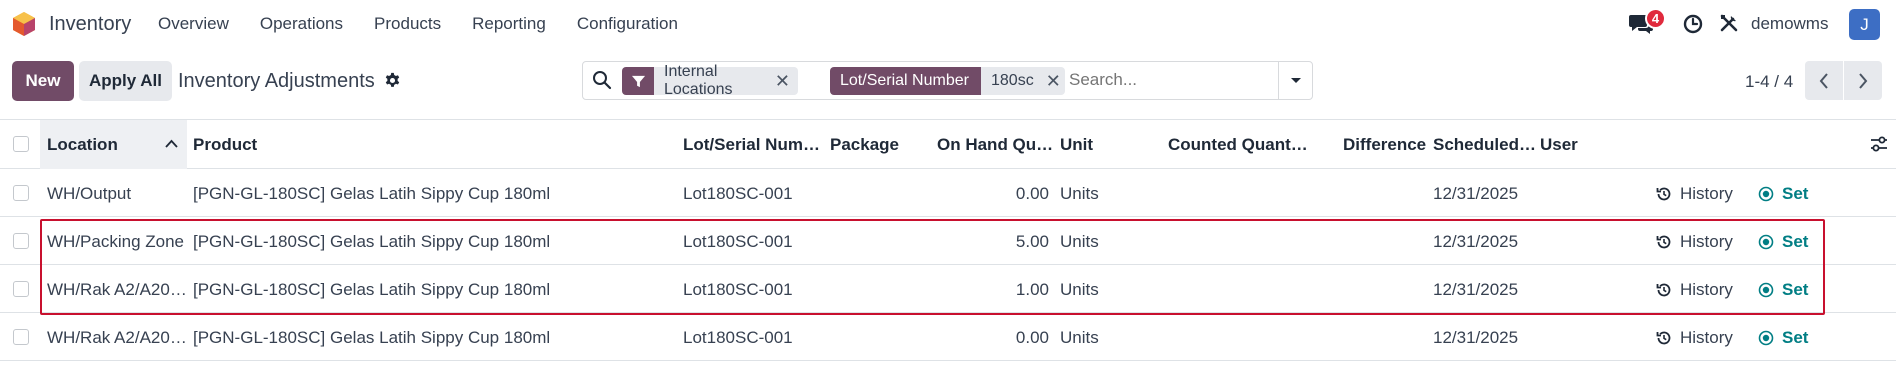  What do you see at coordinates (1559, 145) in the screenshot?
I see `column-header-user: User` at bounding box center [1559, 145].